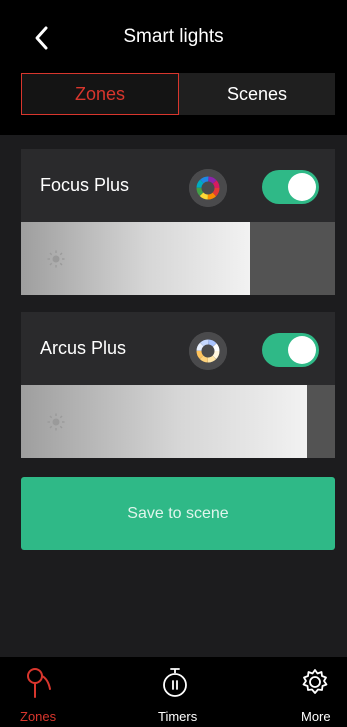 This screenshot has width=347, height=727. Describe the element at coordinates (315, 681) in the screenshot. I see `gear-icon` at that location.